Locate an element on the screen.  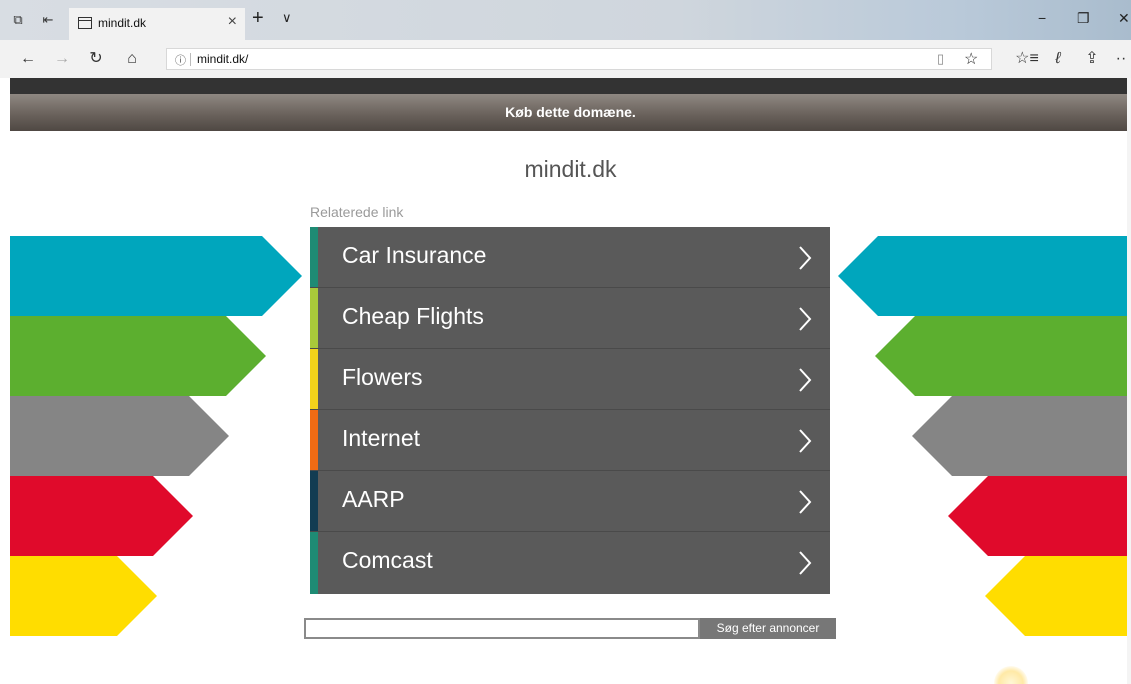
related-links-label: Relaterede link is located at coordinates (357, 212).